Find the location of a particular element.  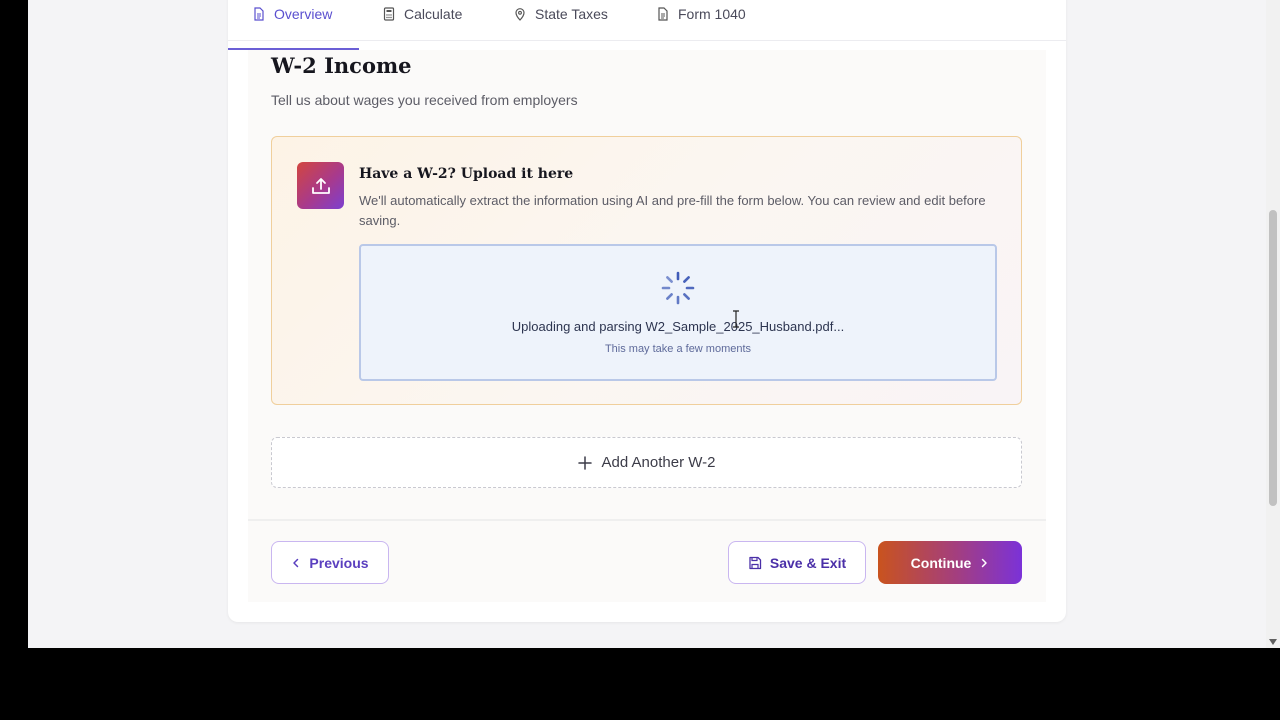

save-exit-label: Save & Exit is located at coordinates (808, 562).